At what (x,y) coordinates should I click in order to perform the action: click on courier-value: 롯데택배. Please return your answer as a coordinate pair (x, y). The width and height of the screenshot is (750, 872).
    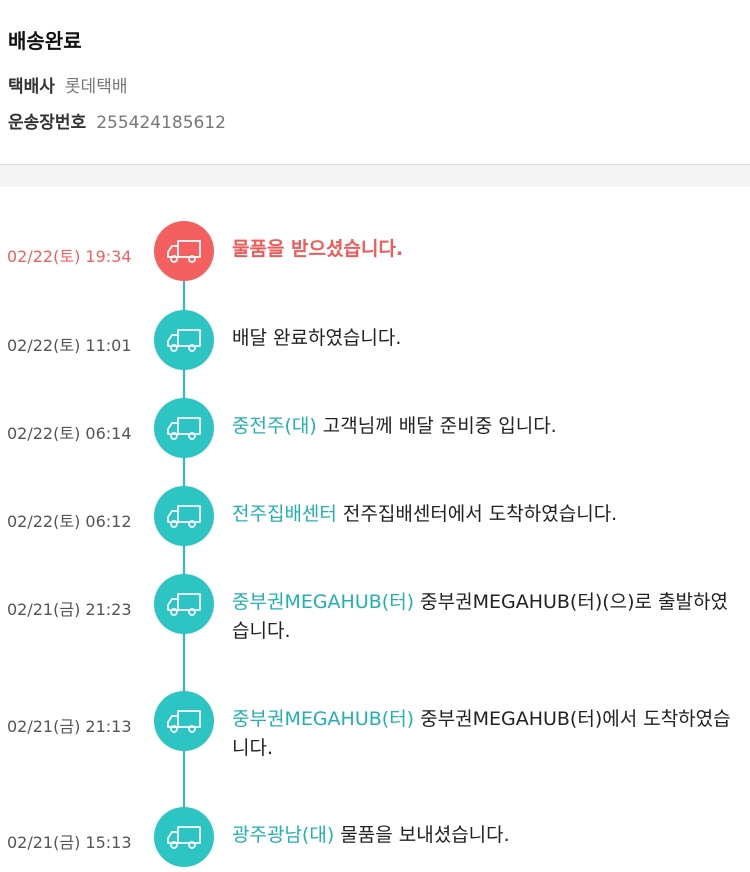
    Looking at the image, I should click on (96, 87).